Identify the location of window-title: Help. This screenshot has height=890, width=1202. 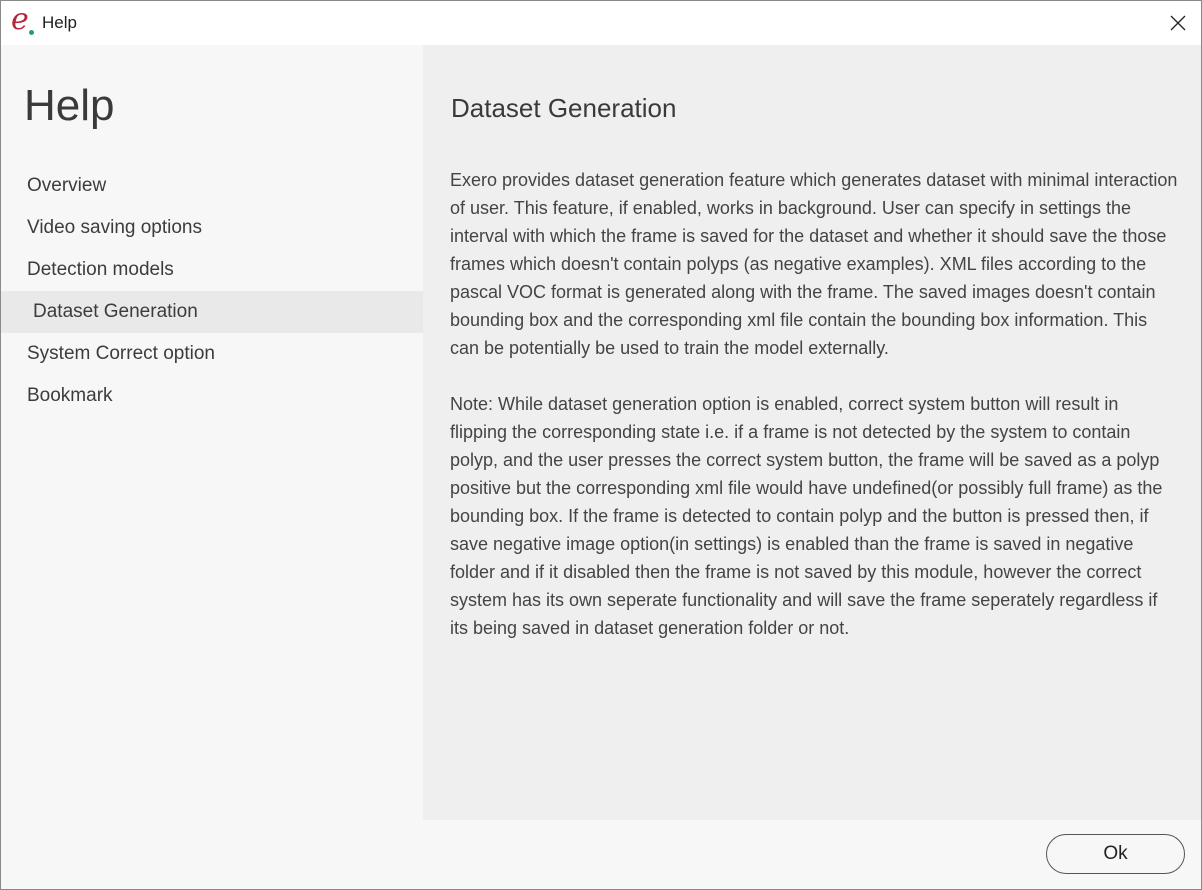
(59, 22).